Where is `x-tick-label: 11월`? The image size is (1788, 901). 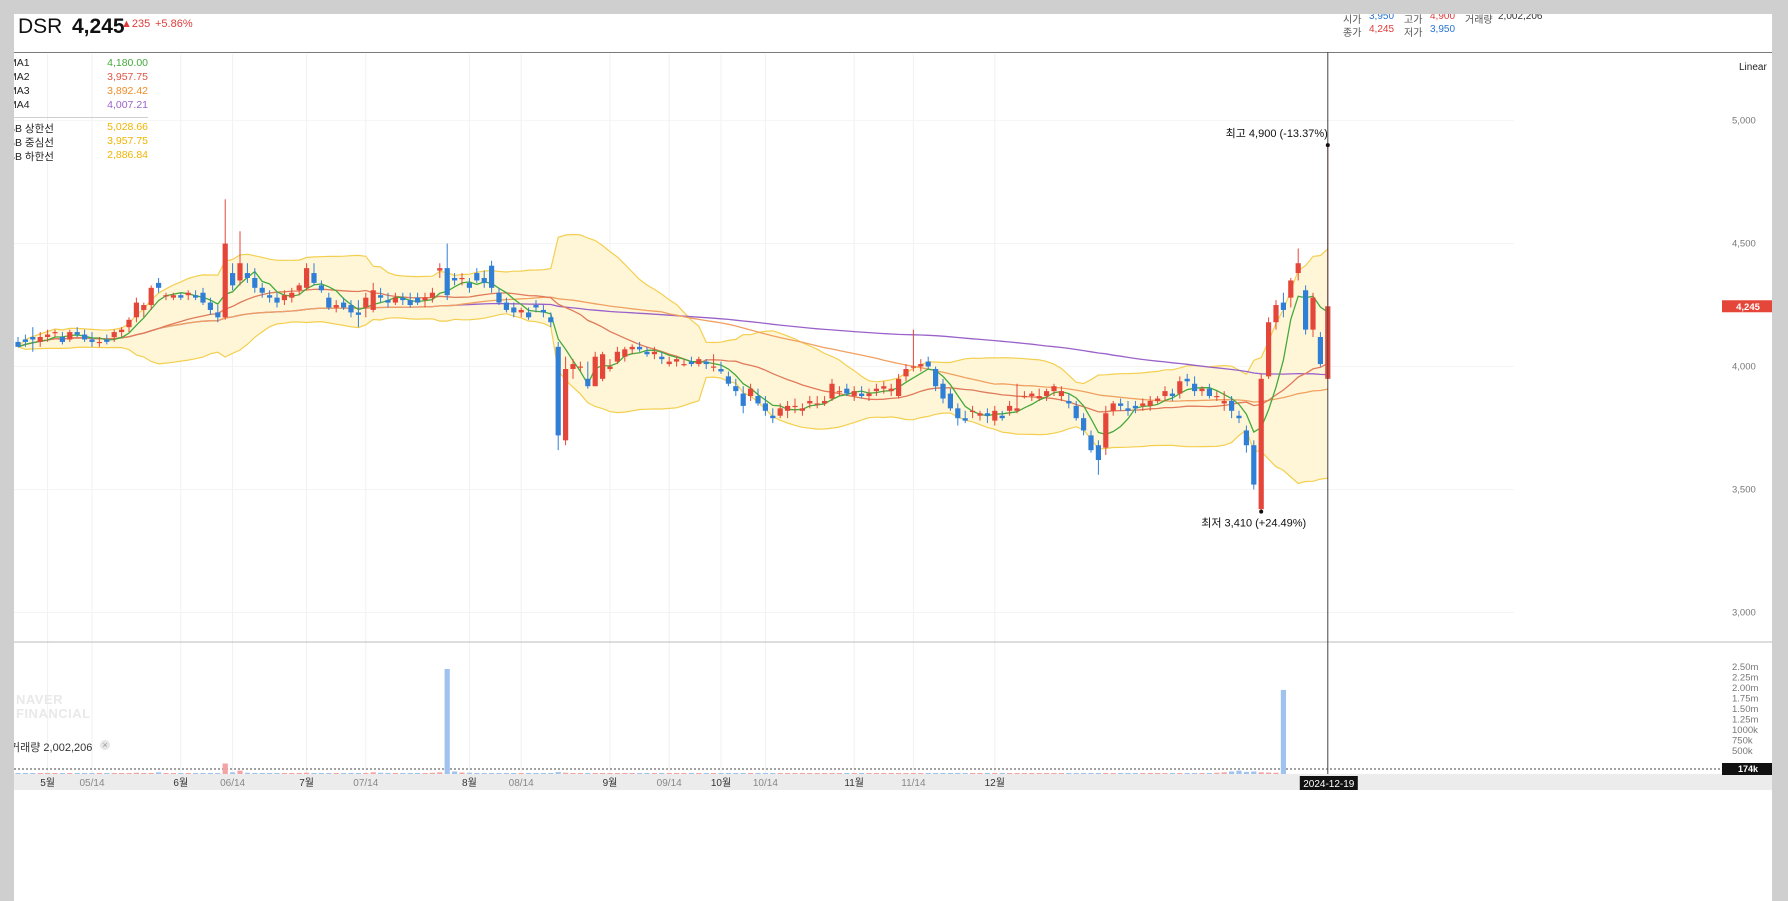
x-tick-label: 11월 is located at coordinates (854, 783).